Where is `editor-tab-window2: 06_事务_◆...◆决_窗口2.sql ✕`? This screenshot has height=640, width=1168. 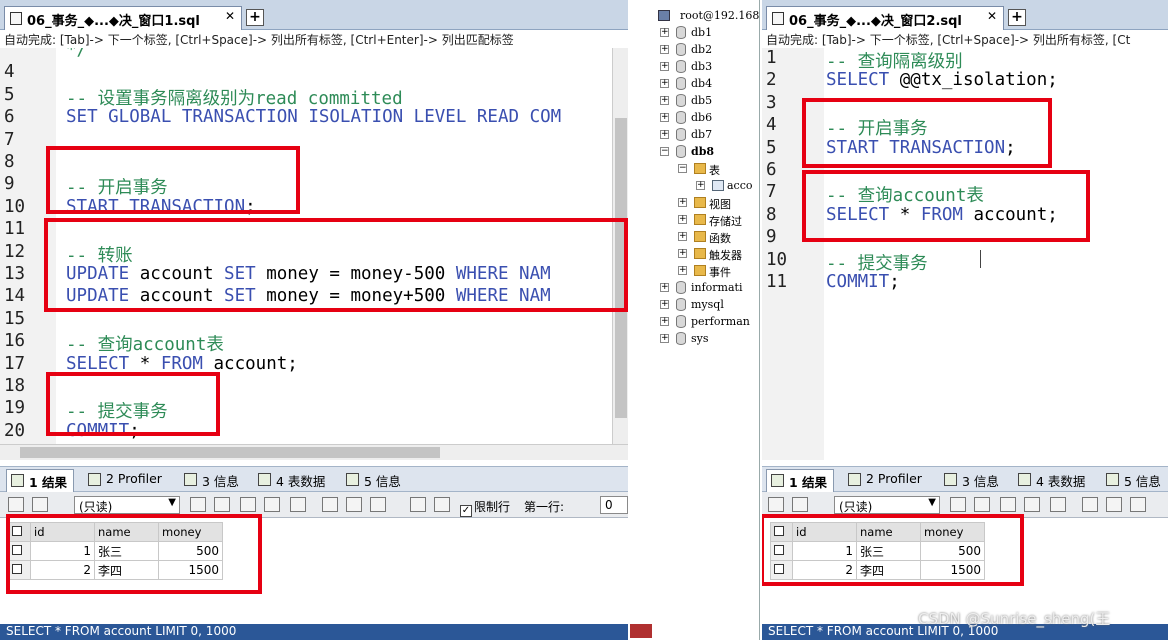
editor-tab-window2: 06_事务_◆...◆决_窗口2.sql ✕ is located at coordinates (885, 18).